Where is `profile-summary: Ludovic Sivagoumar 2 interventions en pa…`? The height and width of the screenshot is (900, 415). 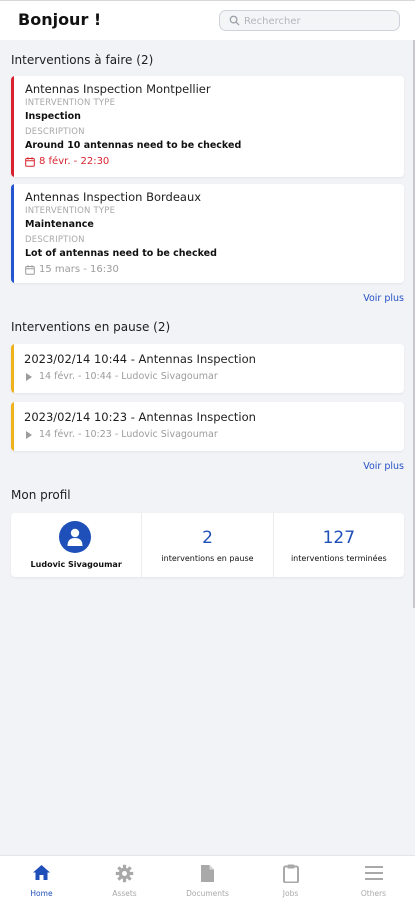
profile-summary: Ludovic Sivagoumar 2 interventions en pa… is located at coordinates (207, 545).